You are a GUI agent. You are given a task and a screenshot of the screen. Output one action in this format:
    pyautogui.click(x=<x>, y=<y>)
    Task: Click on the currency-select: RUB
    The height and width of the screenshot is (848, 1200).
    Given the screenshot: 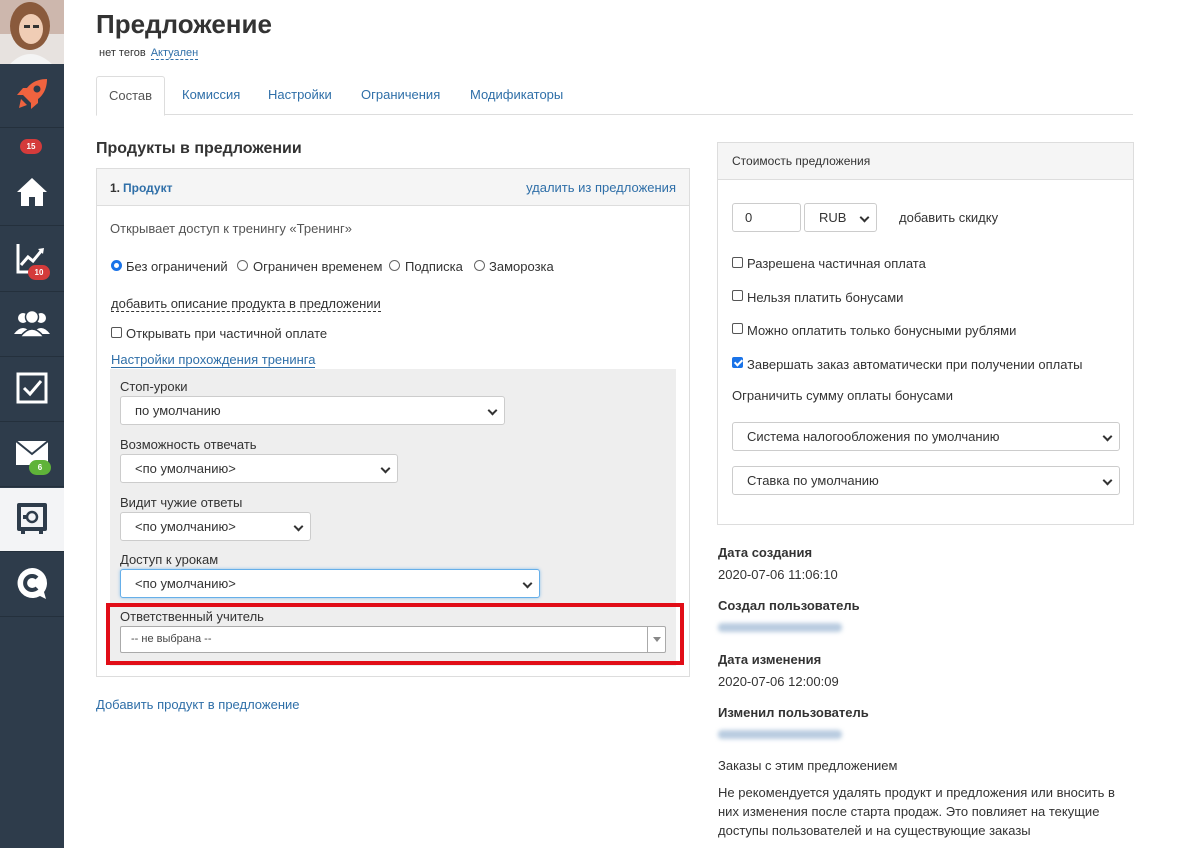 What is the action you would take?
    pyautogui.click(x=840, y=217)
    